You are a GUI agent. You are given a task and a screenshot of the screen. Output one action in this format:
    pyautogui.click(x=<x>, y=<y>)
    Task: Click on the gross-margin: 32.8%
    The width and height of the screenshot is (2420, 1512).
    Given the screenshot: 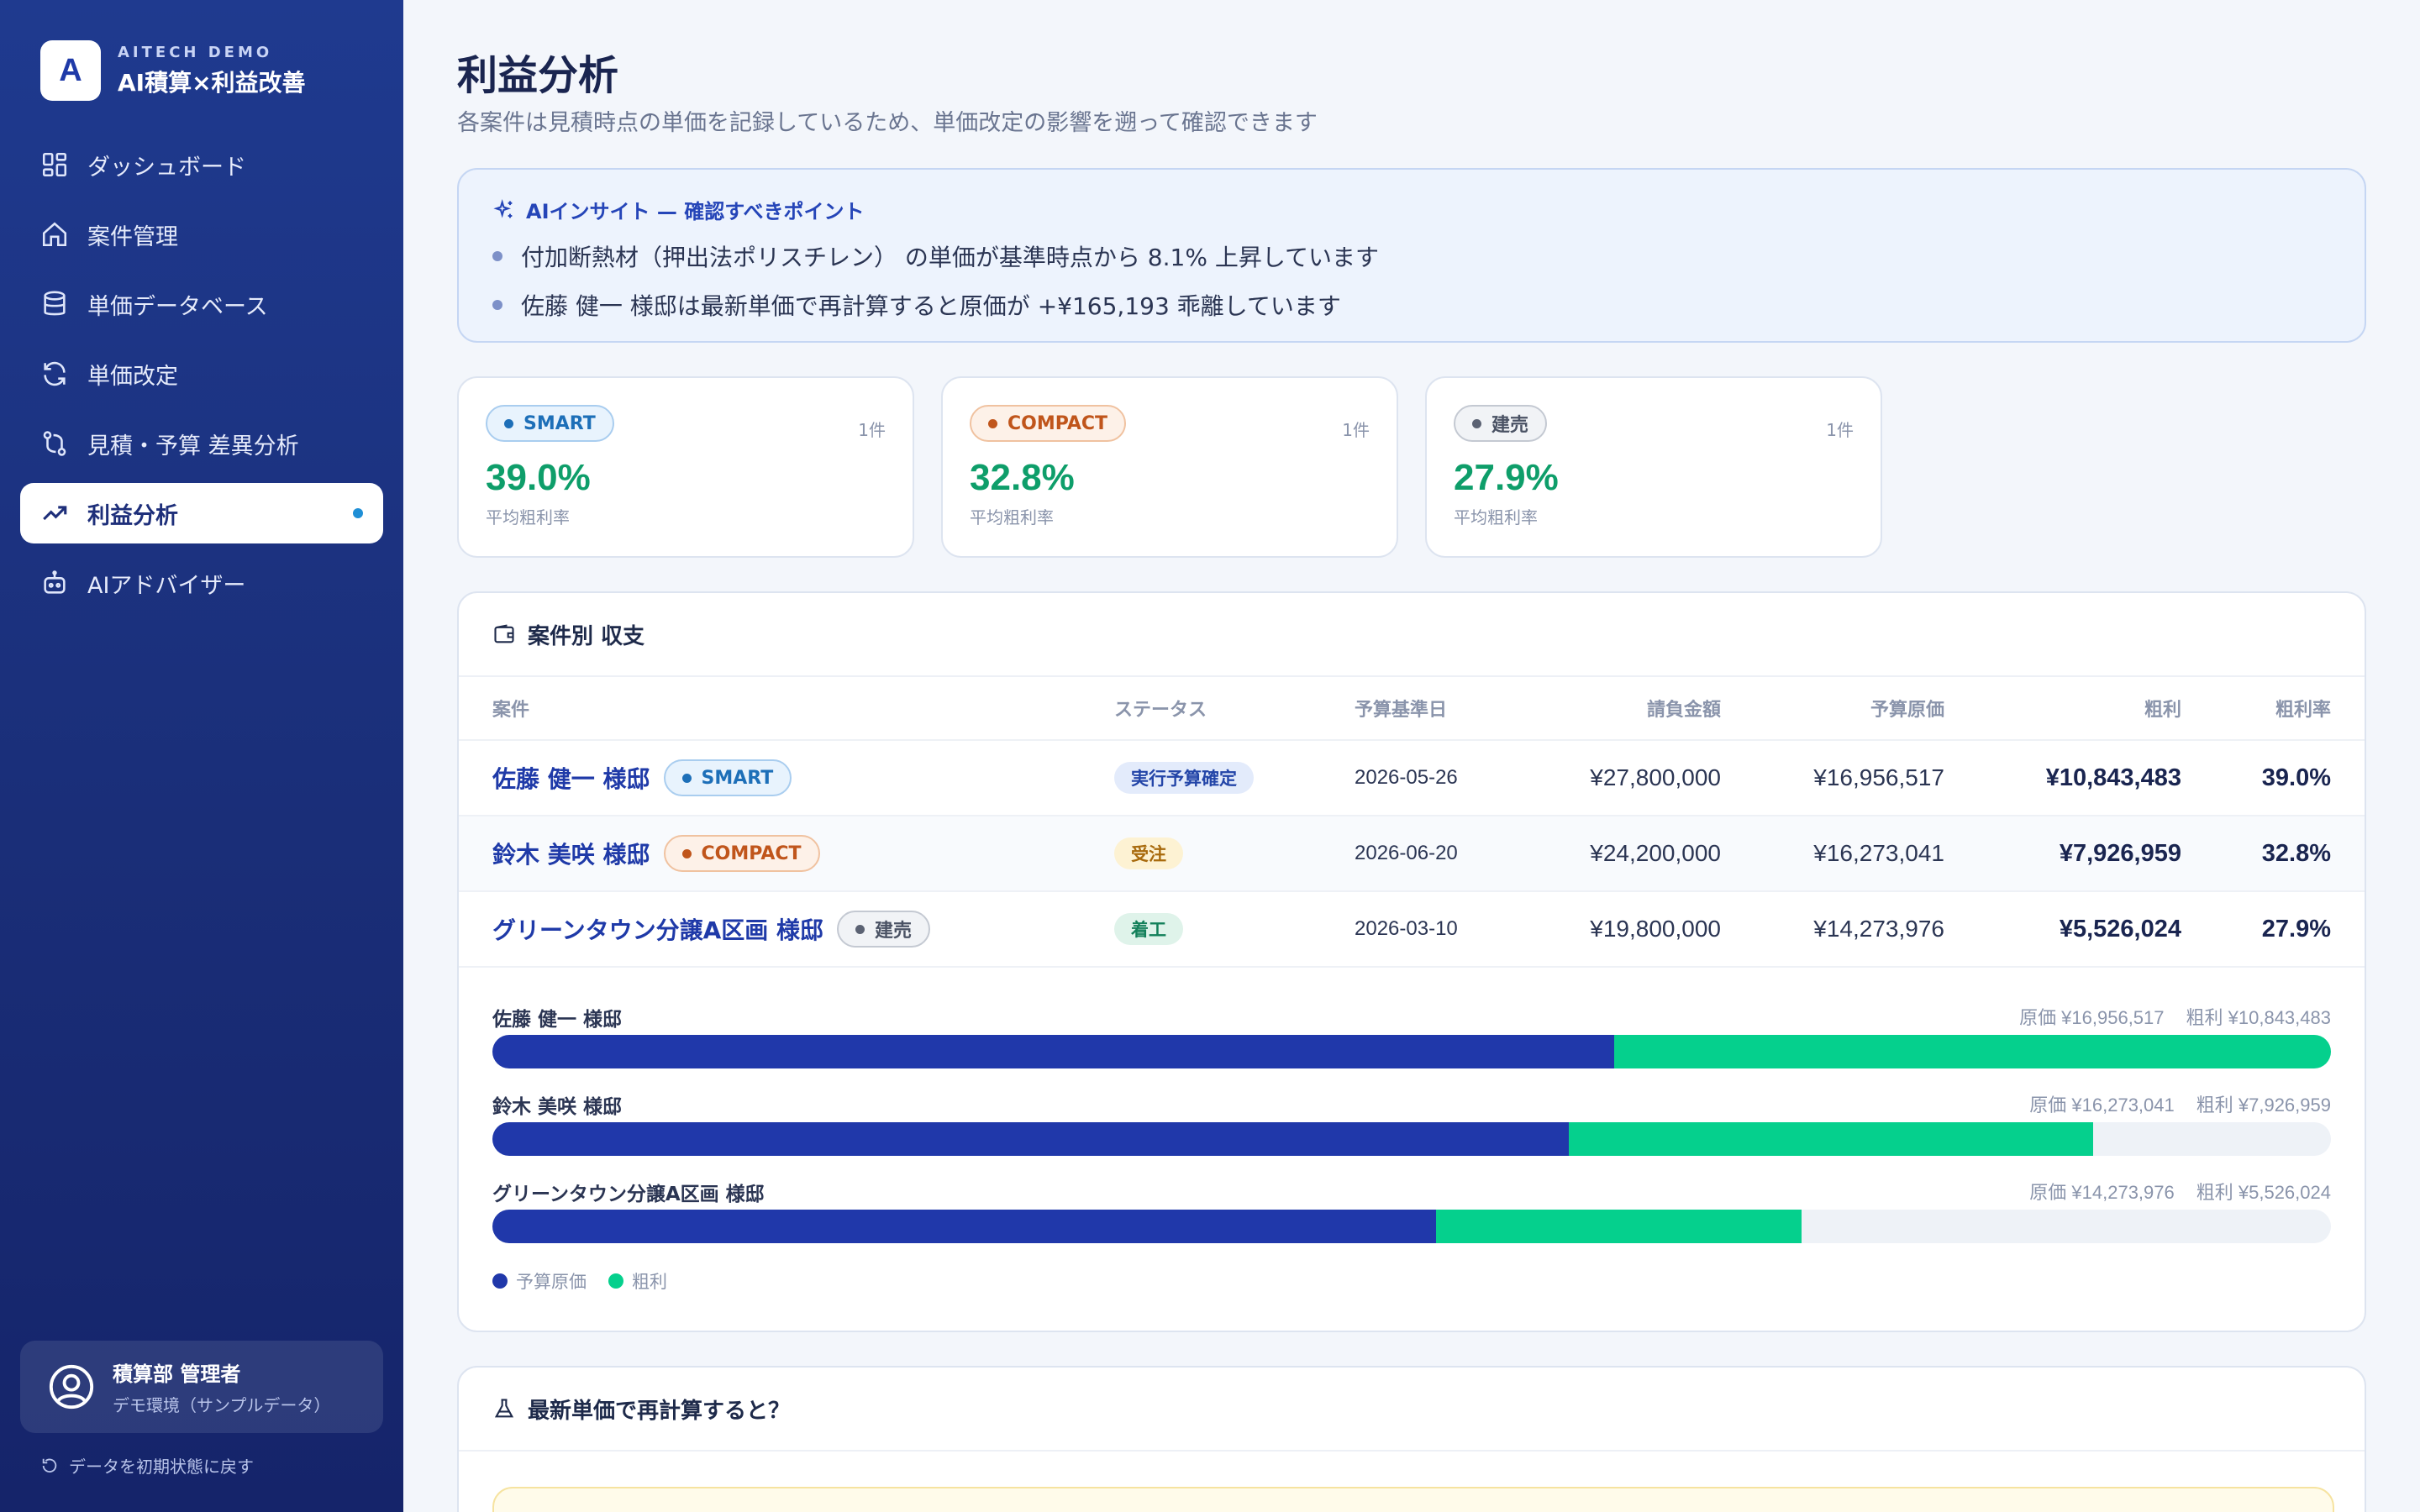 What is the action you would take?
    pyautogui.click(x=2296, y=853)
    